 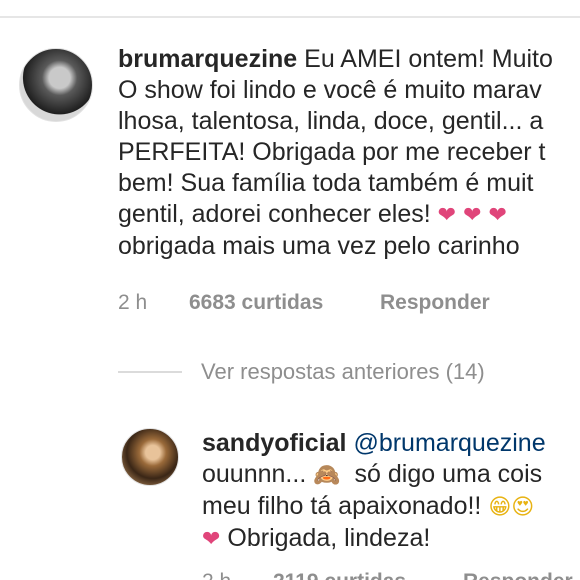 I want to click on reply-timestamp: 2 h, so click(x=216, y=575).